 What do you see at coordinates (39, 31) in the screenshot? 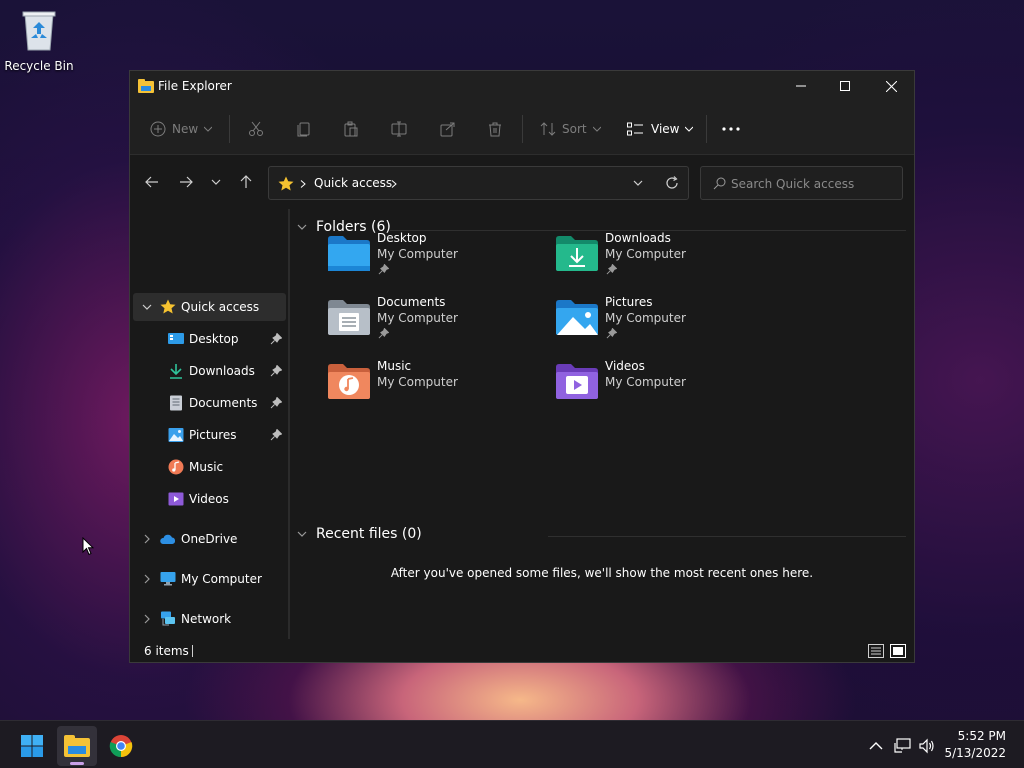
I see `recycle-bin-icon` at bounding box center [39, 31].